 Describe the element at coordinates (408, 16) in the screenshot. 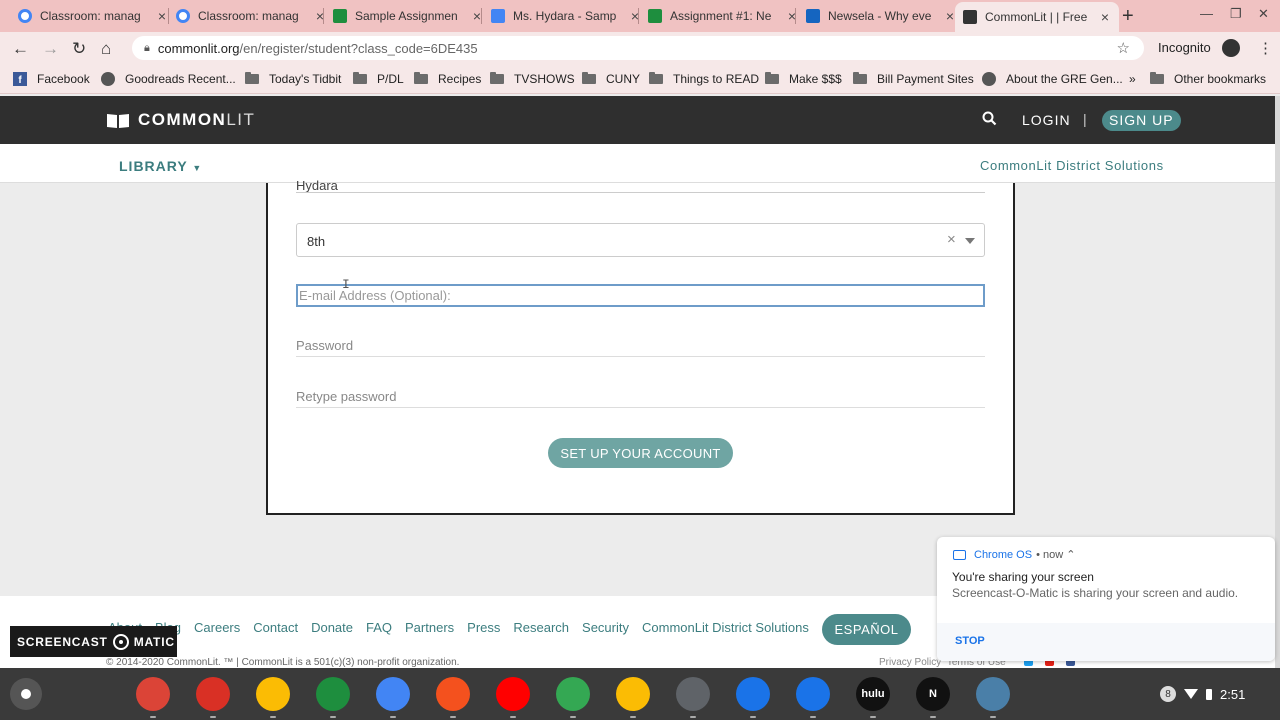

I see `tab-sample-assignment: Sample Assignmen ×` at that location.